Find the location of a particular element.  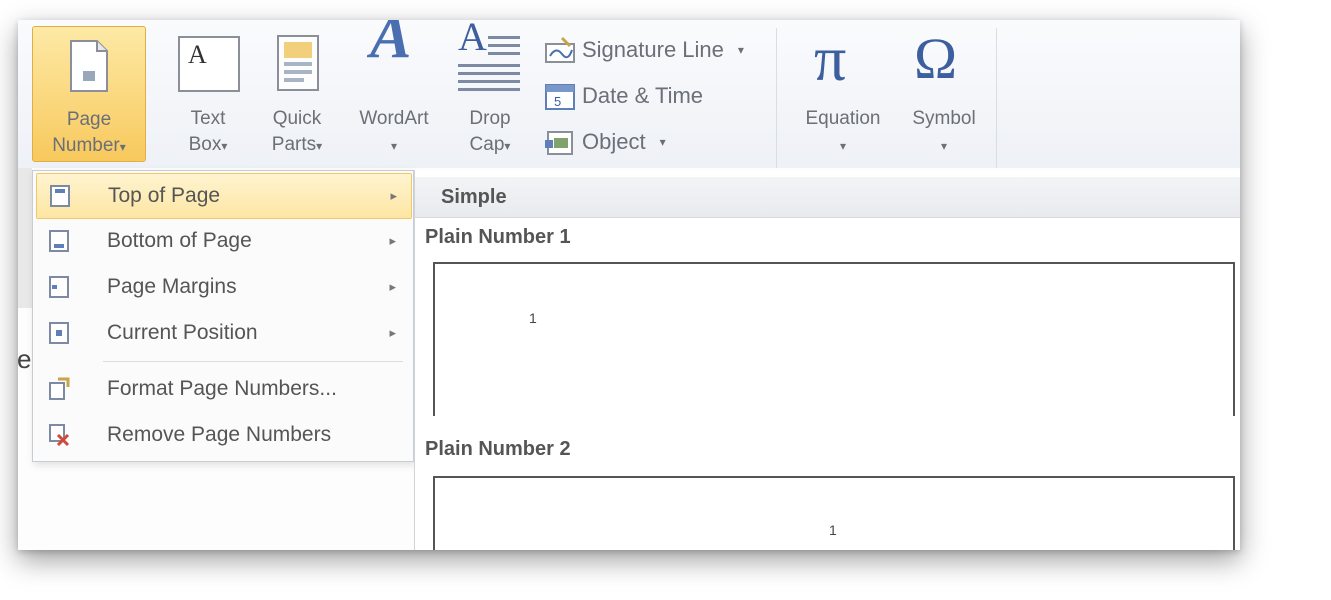

drop-cap-button: A Drop Cap▾ is located at coordinates (490, 90).